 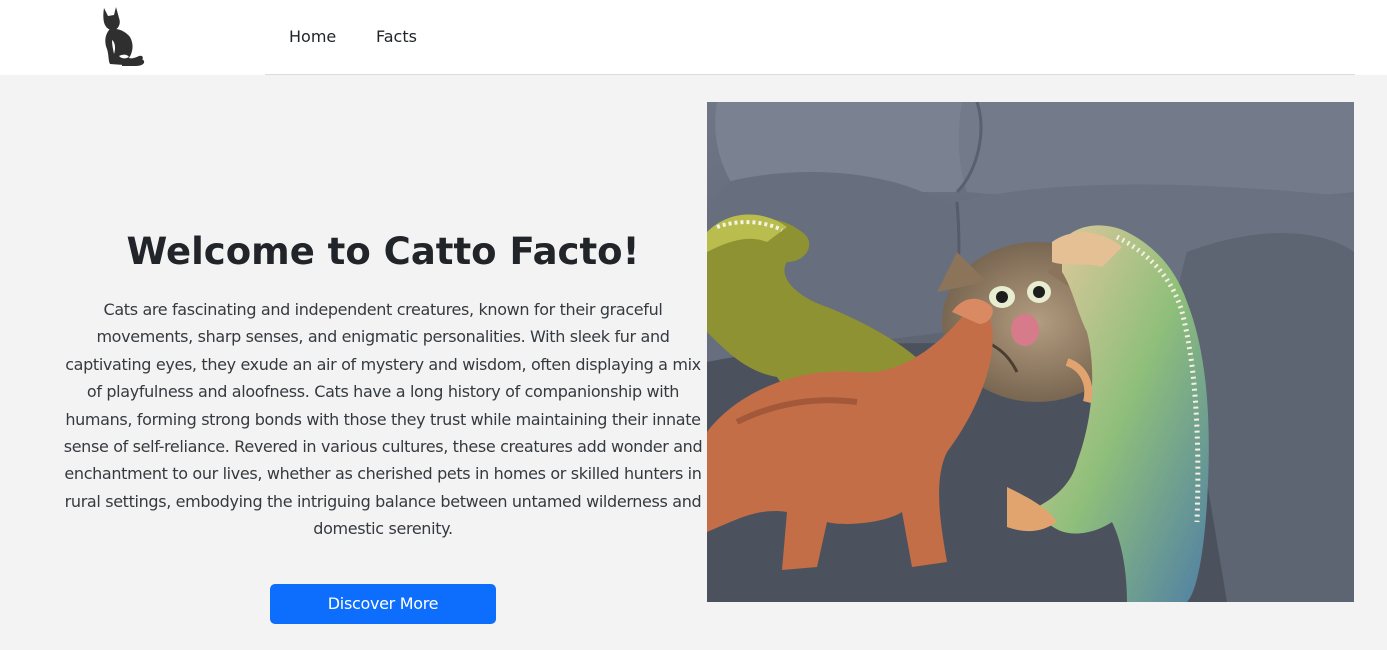 I want to click on navbar-divider, so click(x=810, y=74).